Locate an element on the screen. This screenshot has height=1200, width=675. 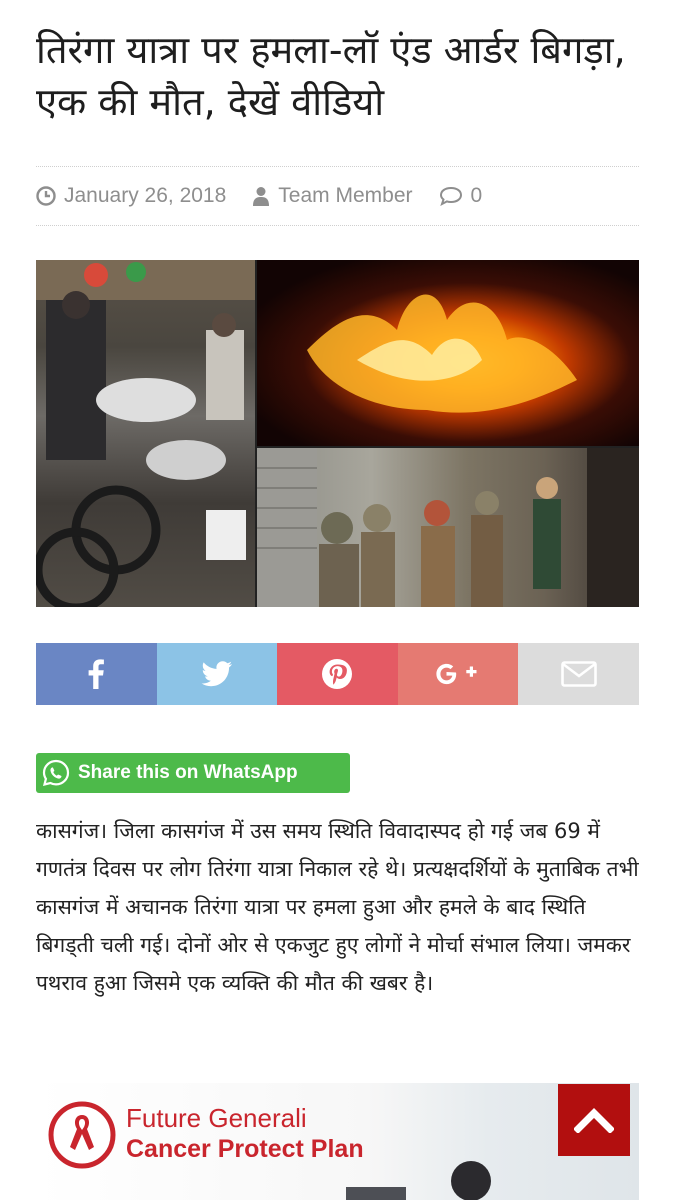
comment-icon is located at coordinates (450, 196).